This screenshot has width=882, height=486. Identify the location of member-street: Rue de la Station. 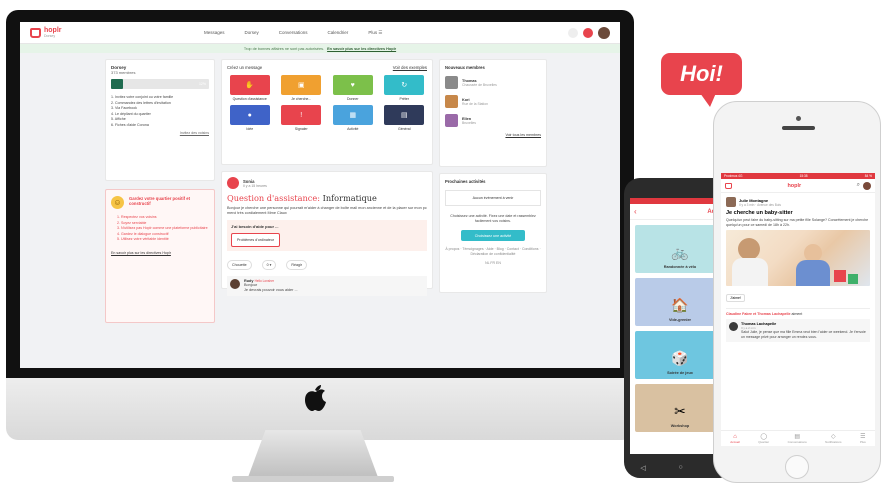
(475, 103).